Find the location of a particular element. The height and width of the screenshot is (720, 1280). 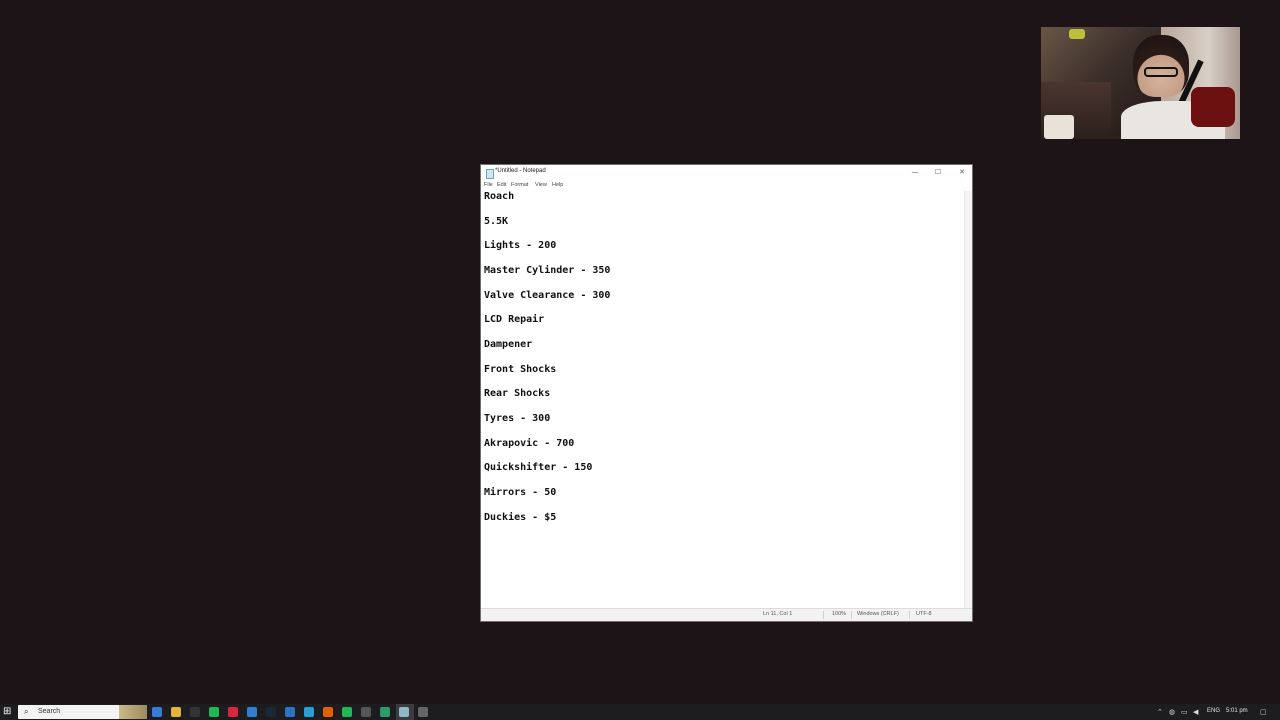

menu-bar: File Edit Format View Help is located at coordinates (726, 186).